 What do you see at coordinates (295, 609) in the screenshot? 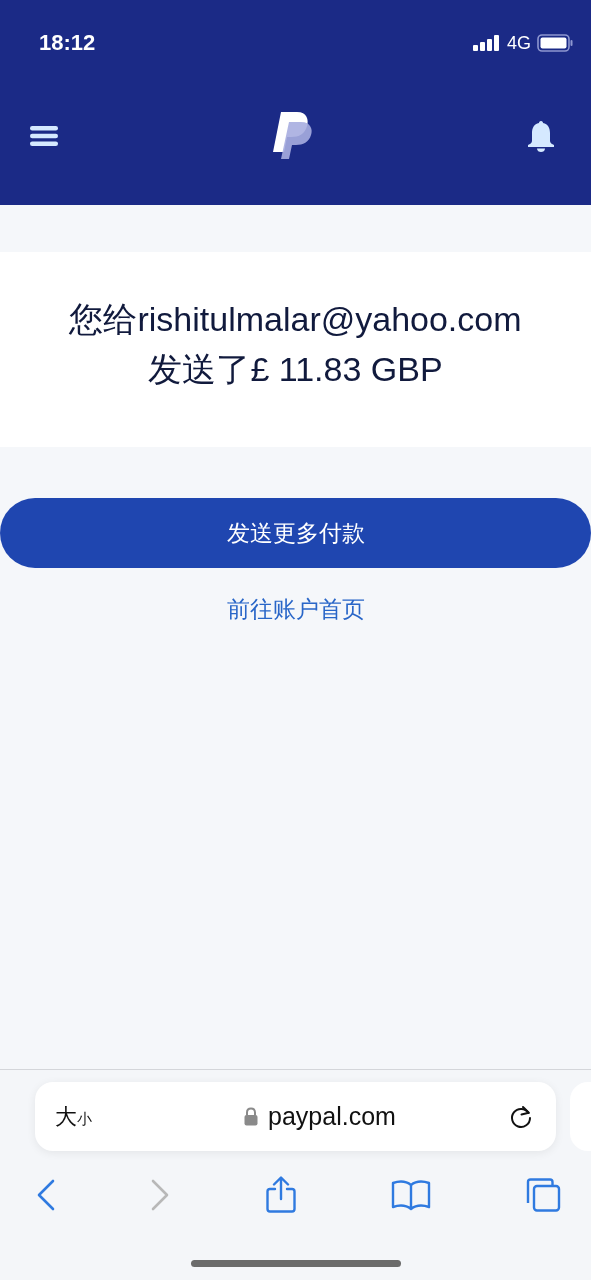
I see `account-home-link: 前往账户首页` at bounding box center [295, 609].